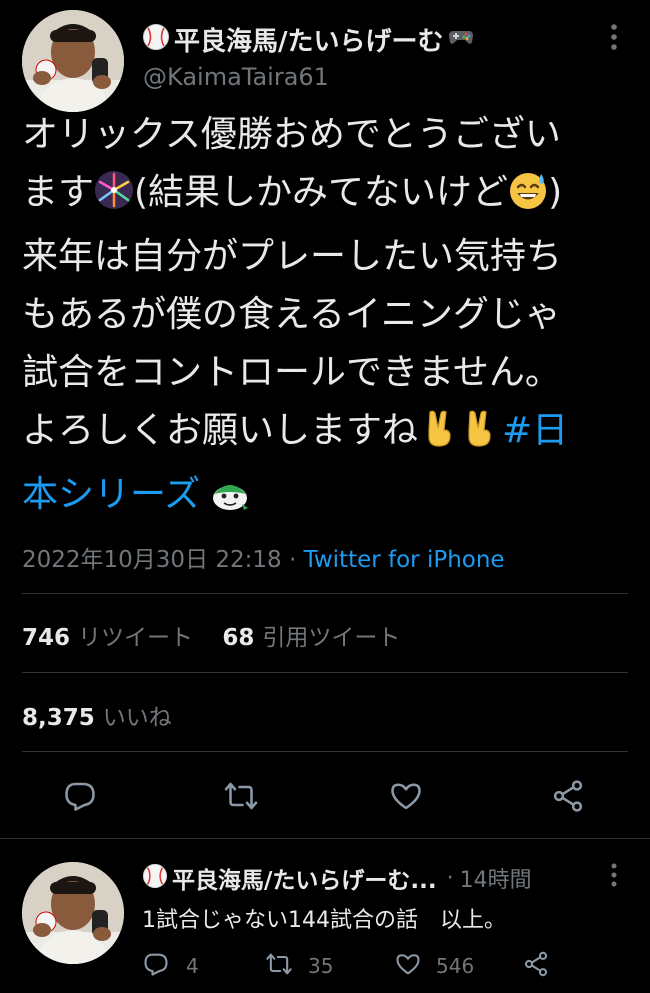  I want to click on game-controller-icon, so click(461, 39).